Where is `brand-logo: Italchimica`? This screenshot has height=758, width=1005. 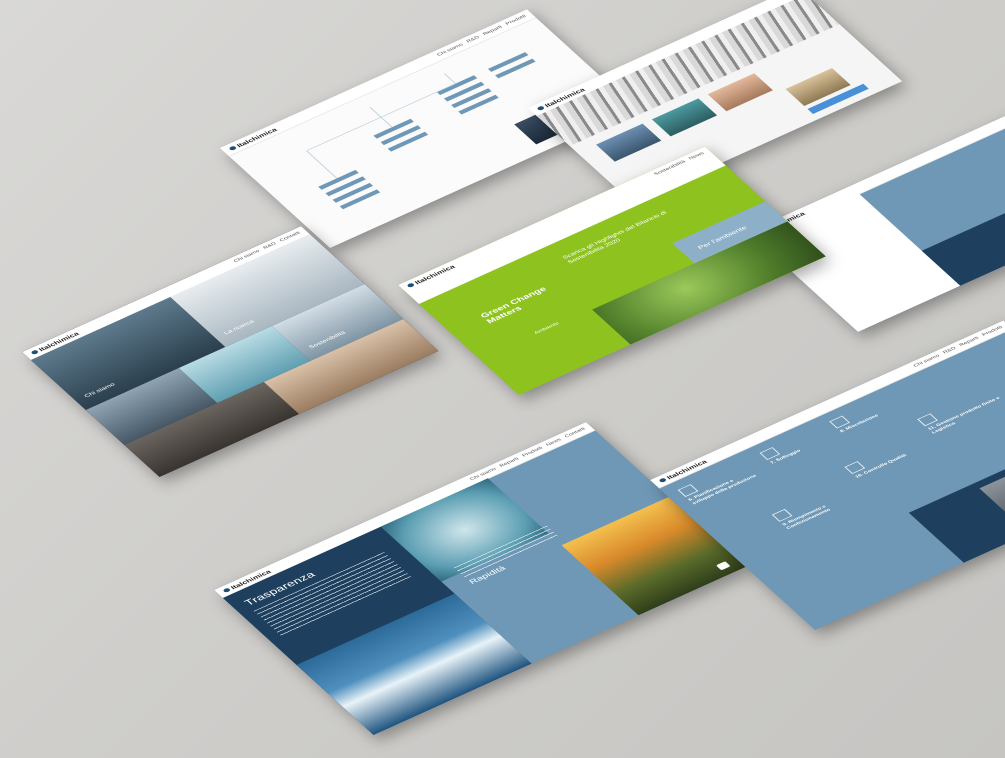
brand-logo: Italchimica is located at coordinates (683, 470).